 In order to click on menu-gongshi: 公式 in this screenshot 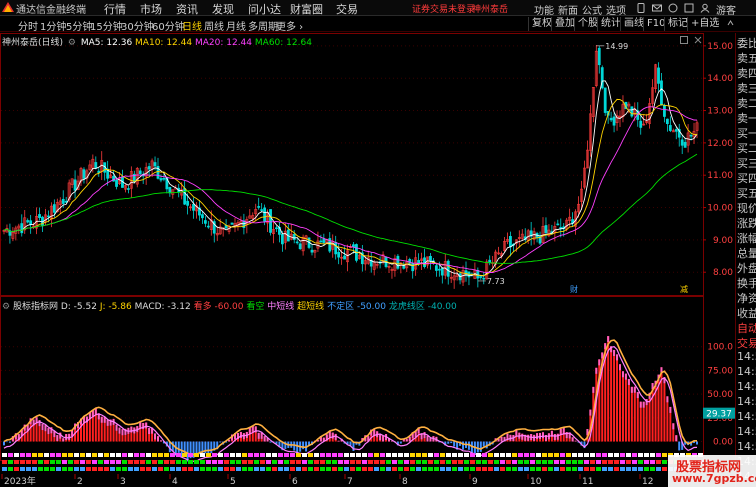, I will do `click(592, 9)`.